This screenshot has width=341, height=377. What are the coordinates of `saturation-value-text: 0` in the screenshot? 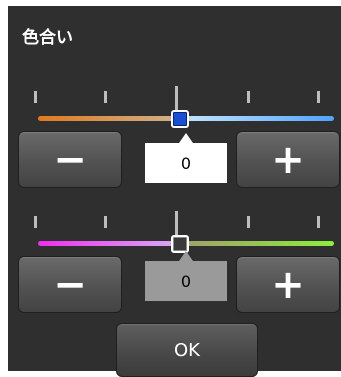 It's located at (186, 281).